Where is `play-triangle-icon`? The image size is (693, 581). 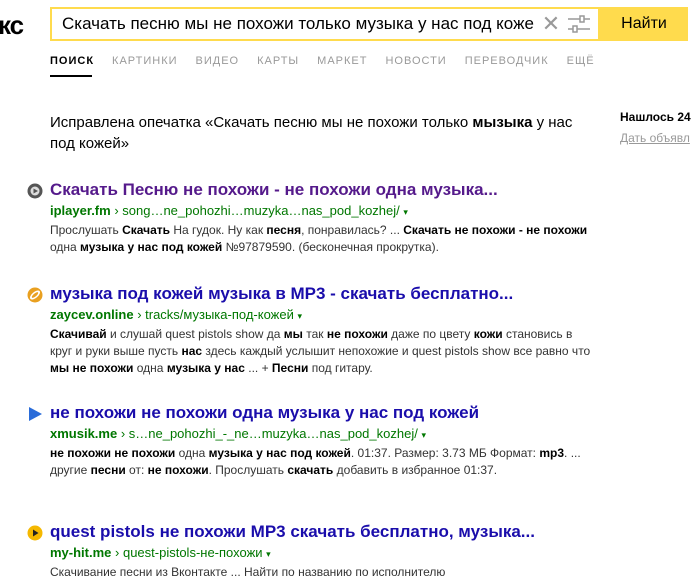
play-triangle-icon is located at coordinates (35, 414).